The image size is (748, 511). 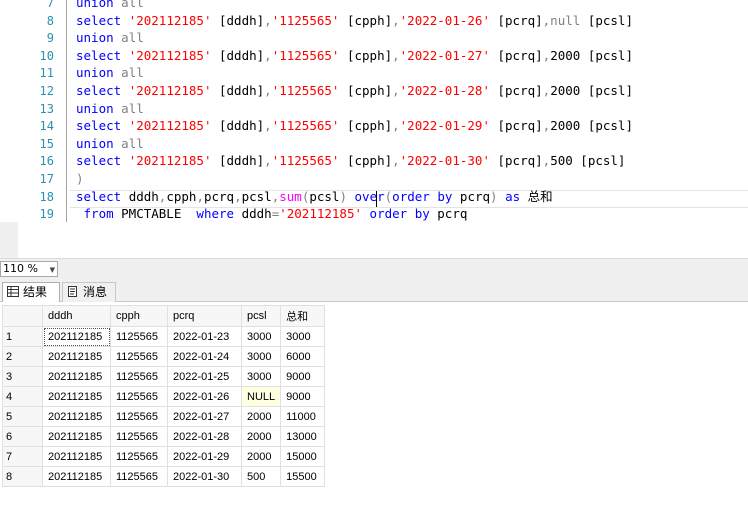 I want to click on table-row: 7 202112185 1125565 2022-01-29 2000 15000, so click(x=164, y=456).